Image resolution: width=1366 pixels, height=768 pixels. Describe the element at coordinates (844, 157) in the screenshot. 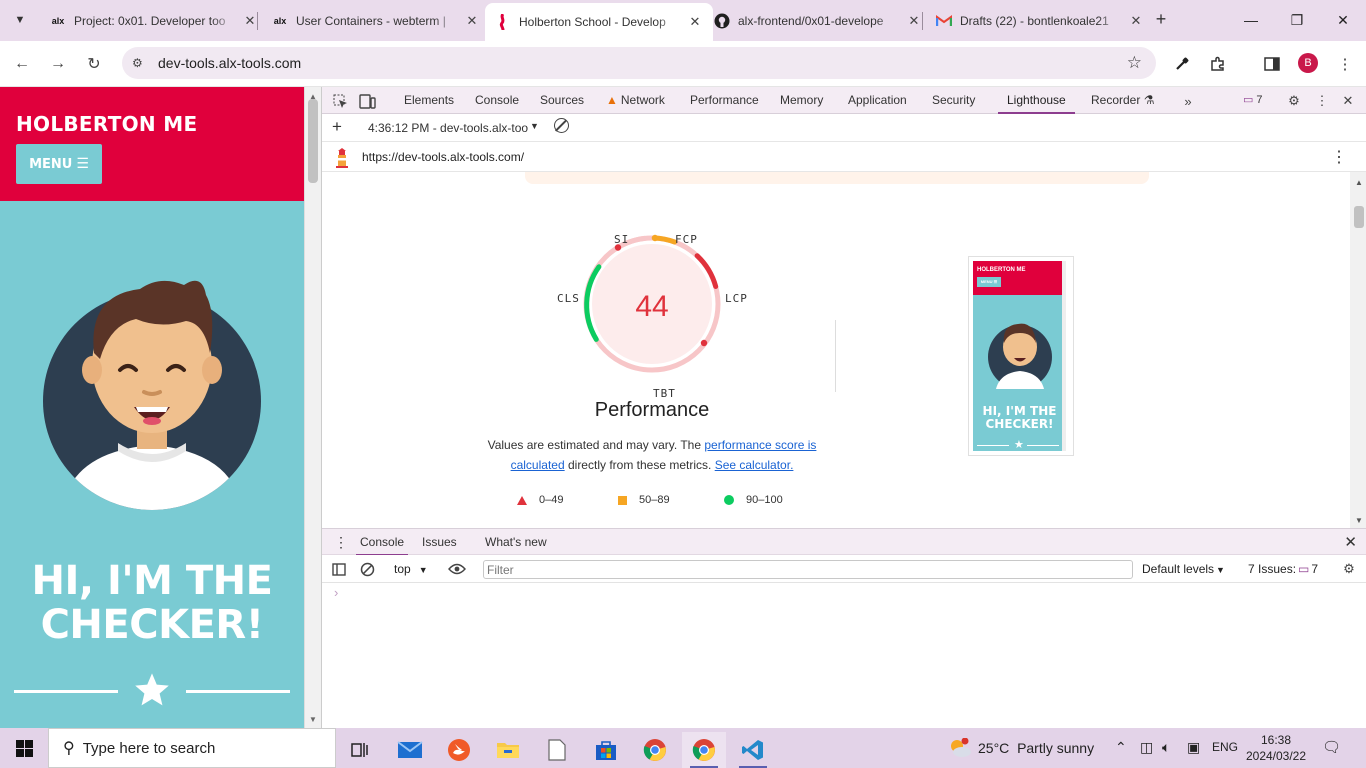

I see `lighthouse-url-bar: https://dev-tools.alx-tools.com/ ⋮` at that location.